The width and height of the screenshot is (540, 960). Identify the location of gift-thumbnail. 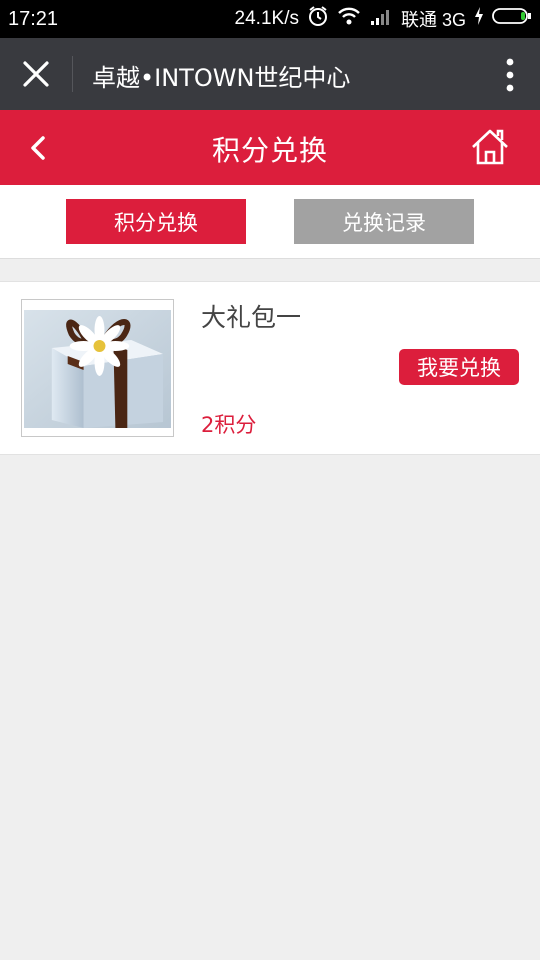
(97, 368).